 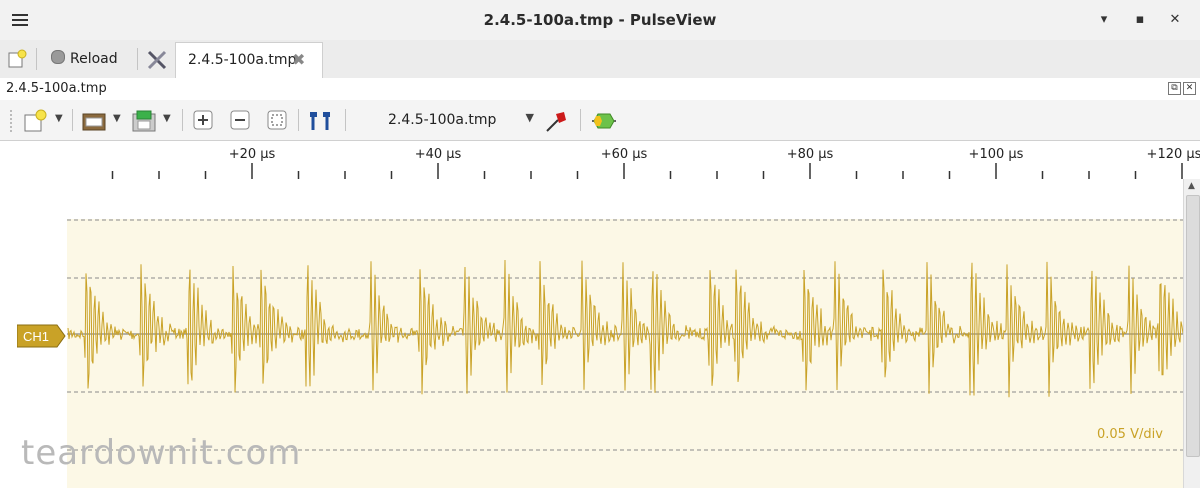 What do you see at coordinates (277, 120) in the screenshot?
I see `zoom-fit-icon` at bounding box center [277, 120].